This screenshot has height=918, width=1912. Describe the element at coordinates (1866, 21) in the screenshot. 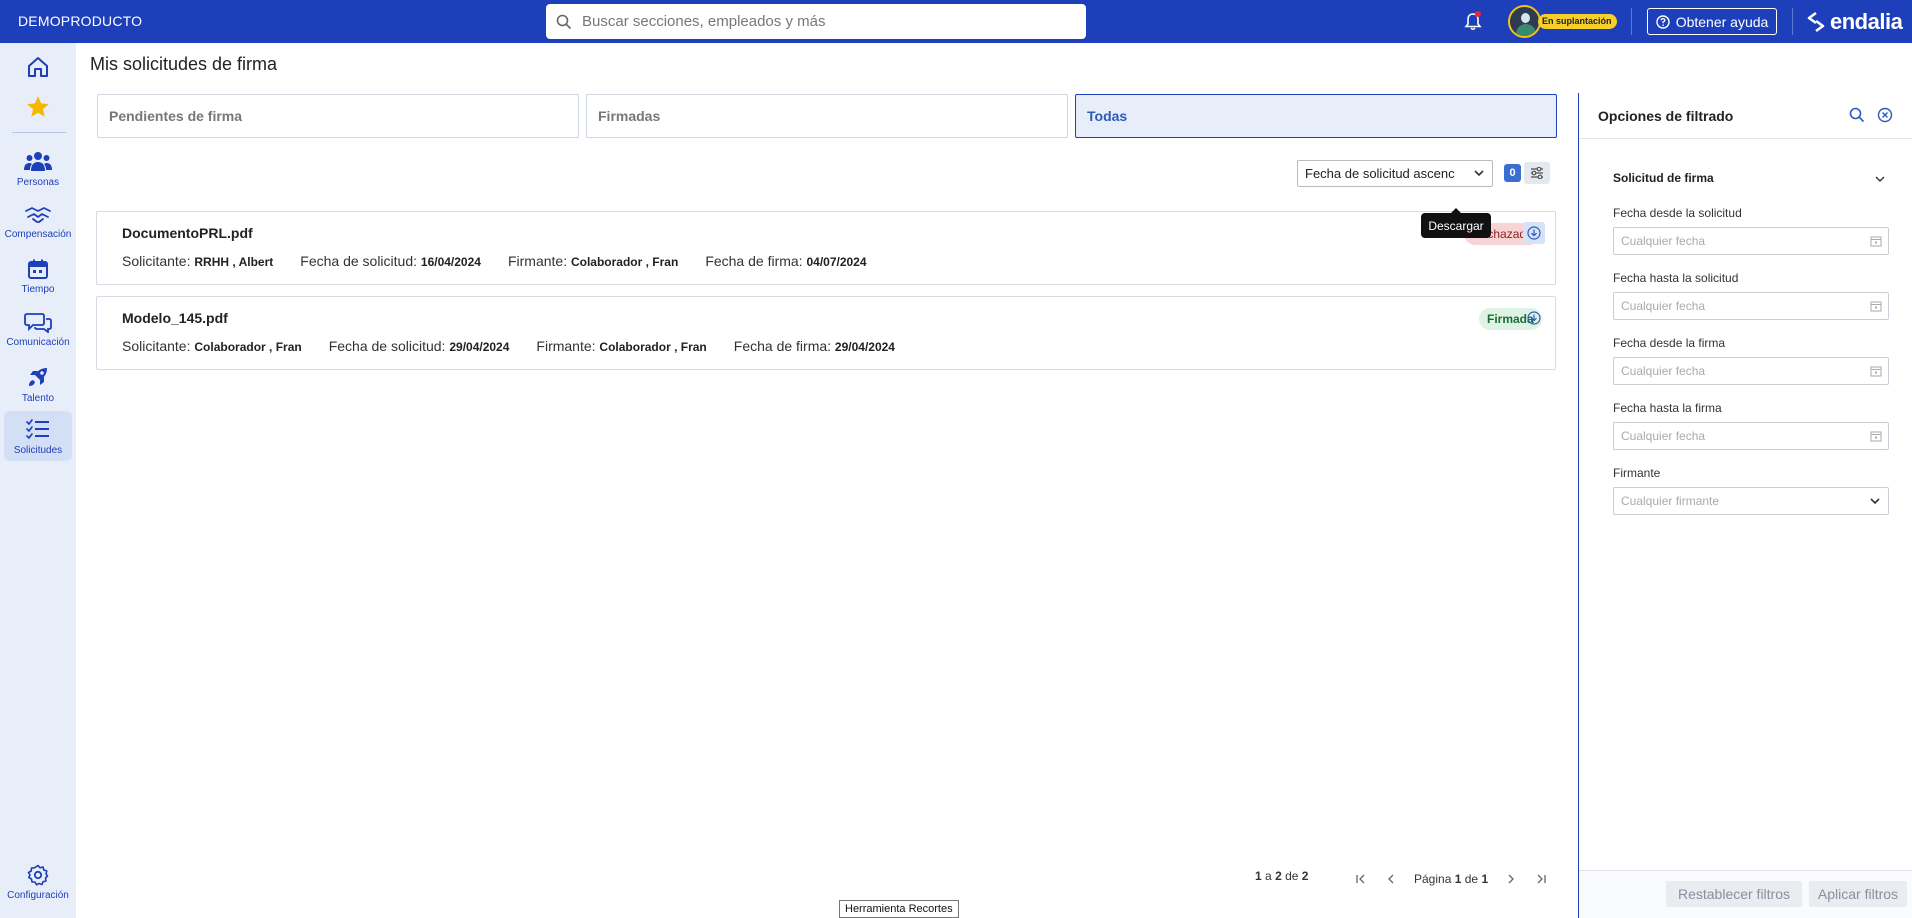

I see `logo-text: endalia` at that location.